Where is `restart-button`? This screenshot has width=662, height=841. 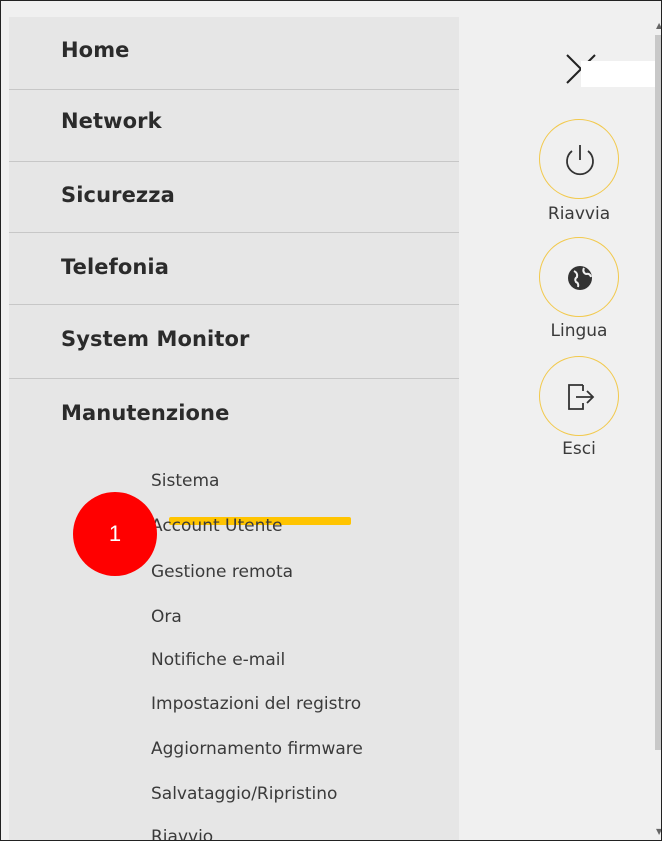
restart-button is located at coordinates (579, 159).